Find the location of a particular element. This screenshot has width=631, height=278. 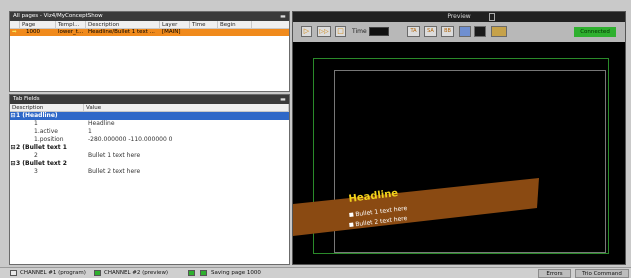

page-time is located at coordinates (204, 32).